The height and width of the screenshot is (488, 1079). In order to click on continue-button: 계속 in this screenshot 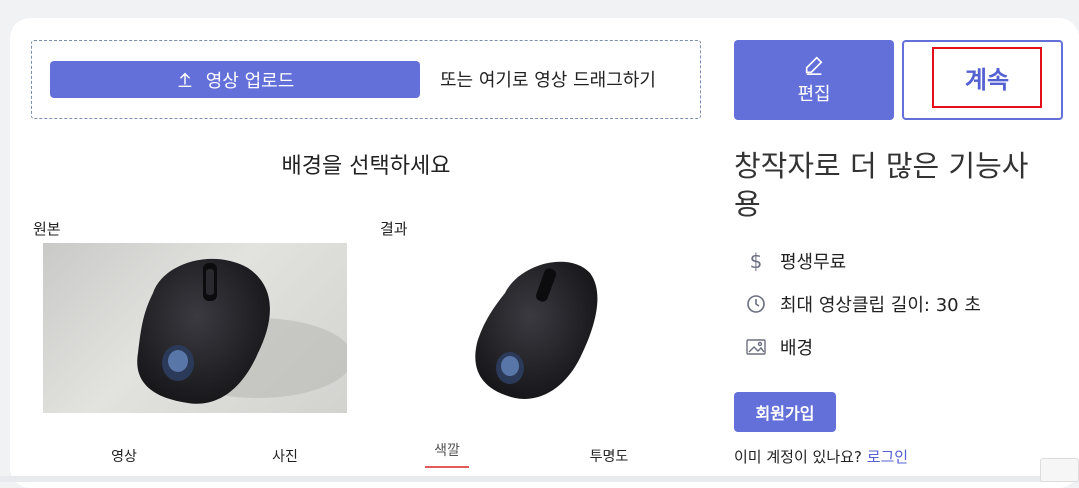, I will do `click(982, 80)`.